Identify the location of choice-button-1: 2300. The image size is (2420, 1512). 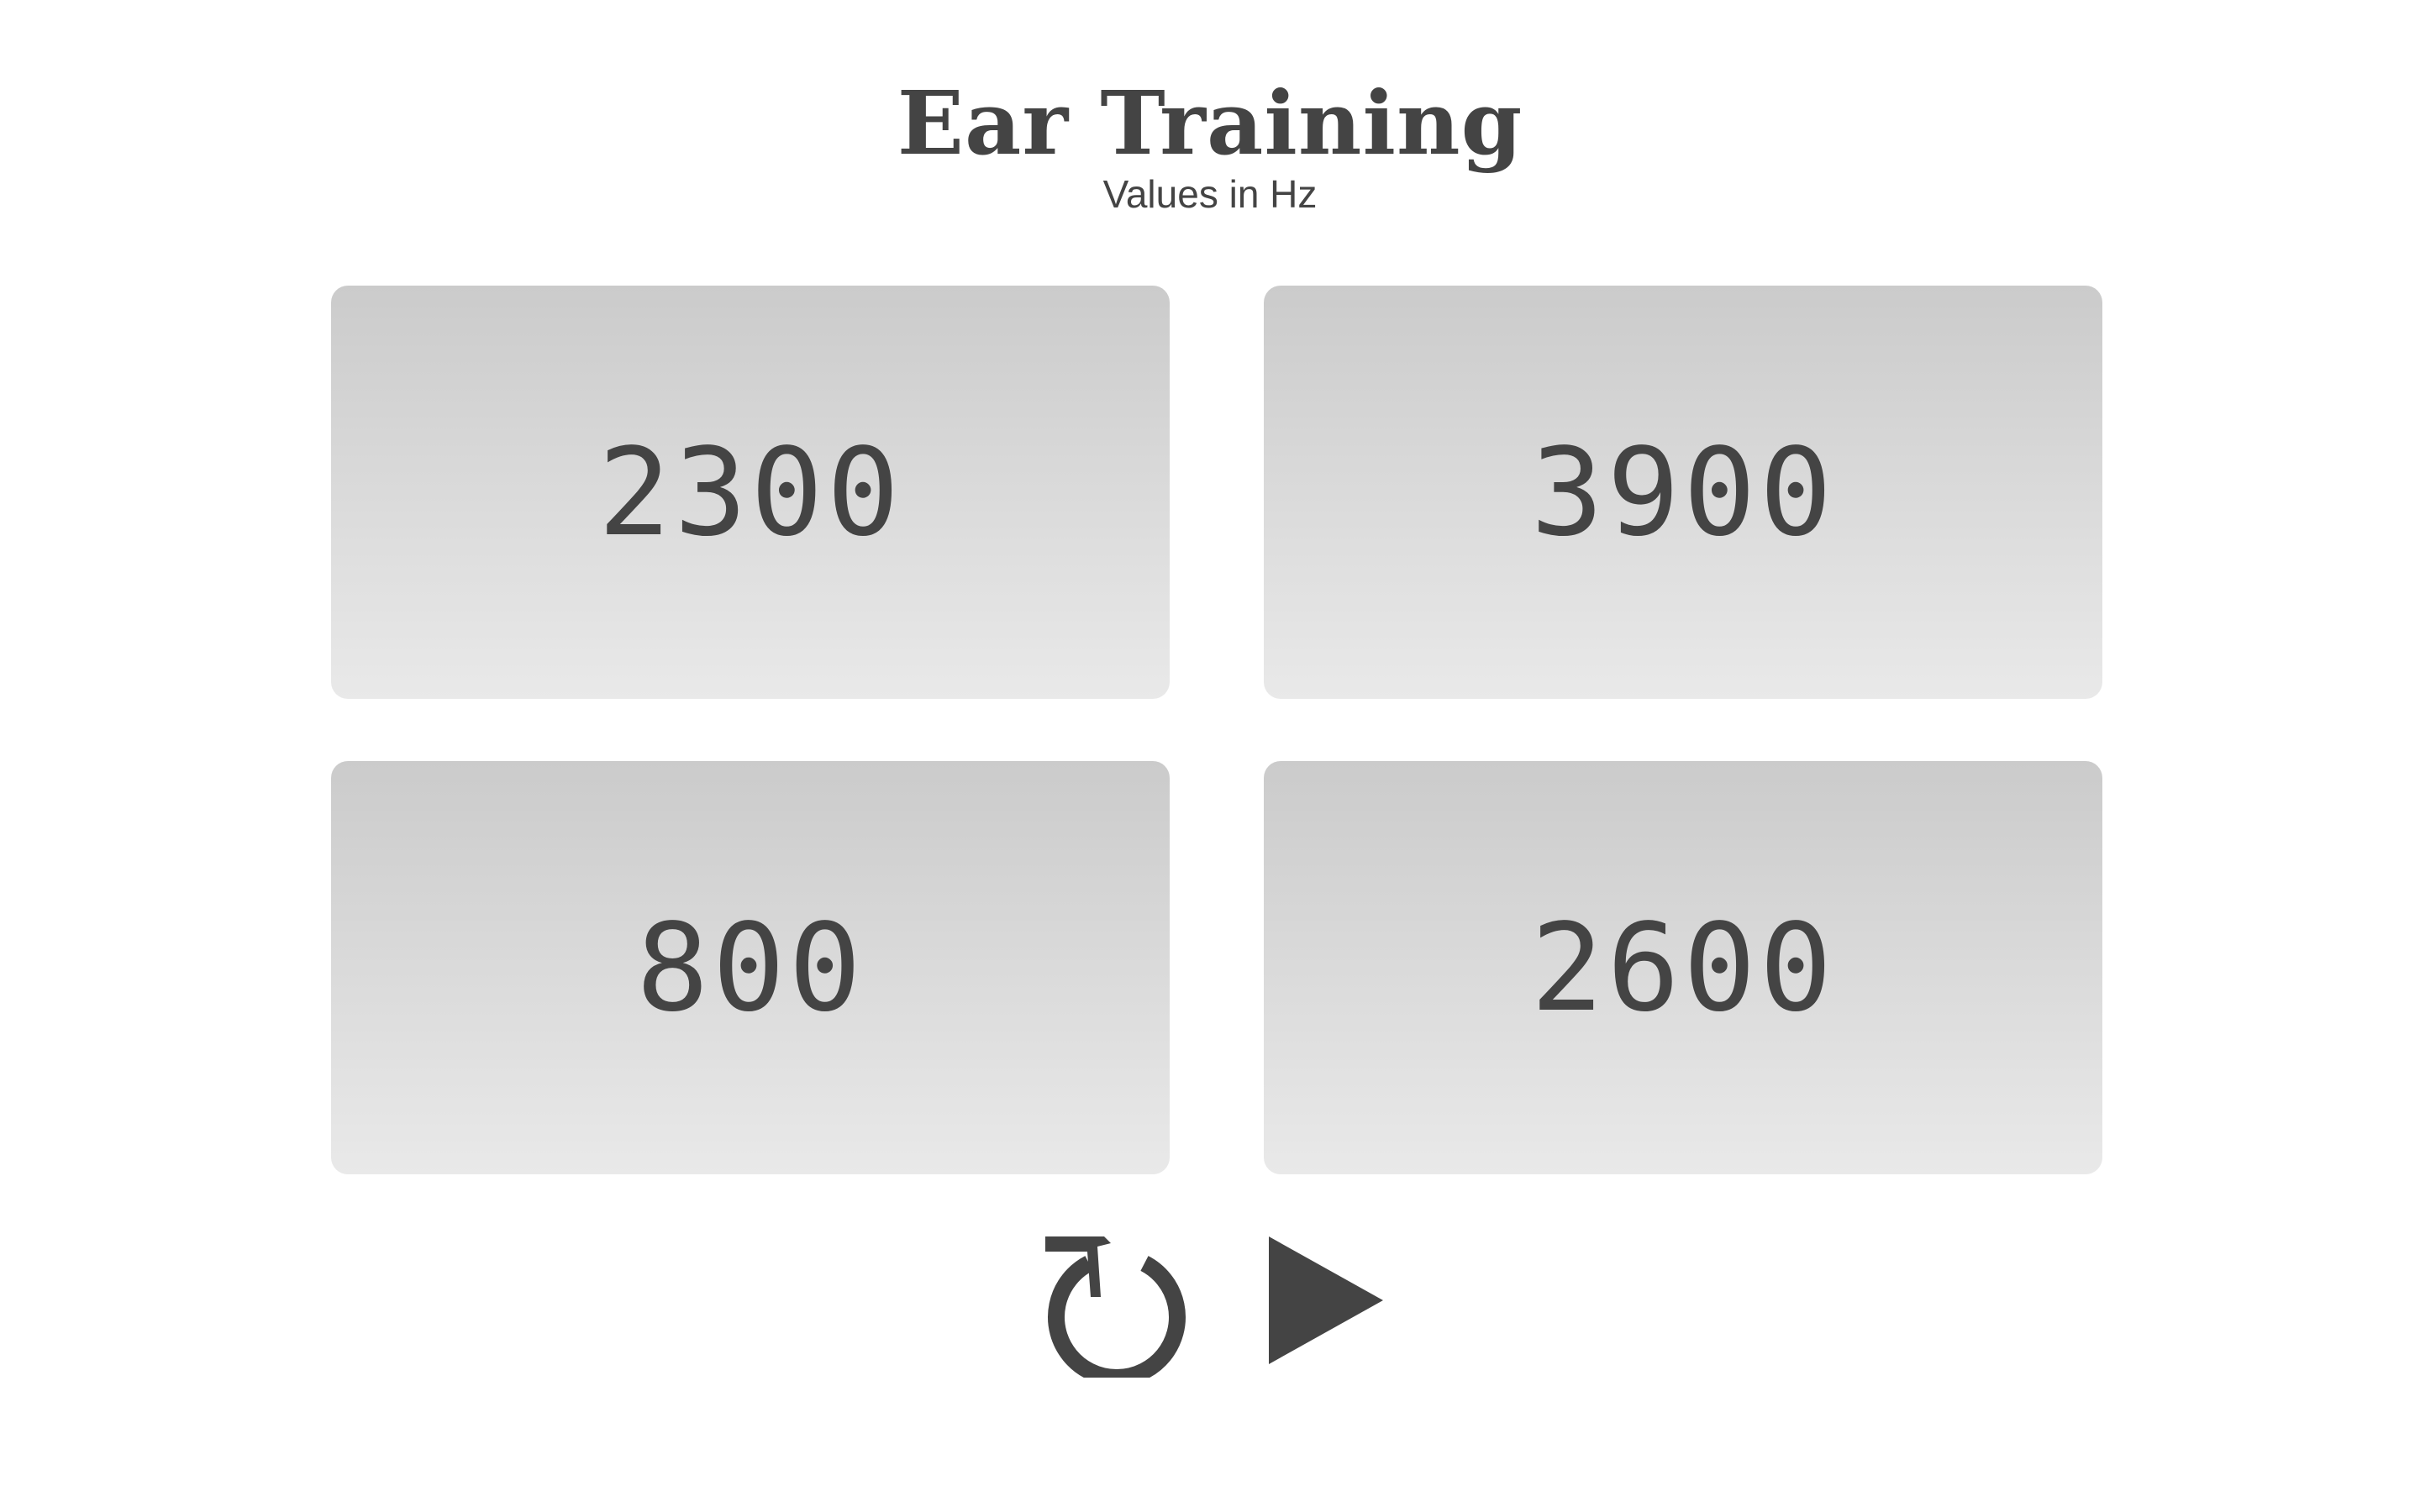
(750, 492).